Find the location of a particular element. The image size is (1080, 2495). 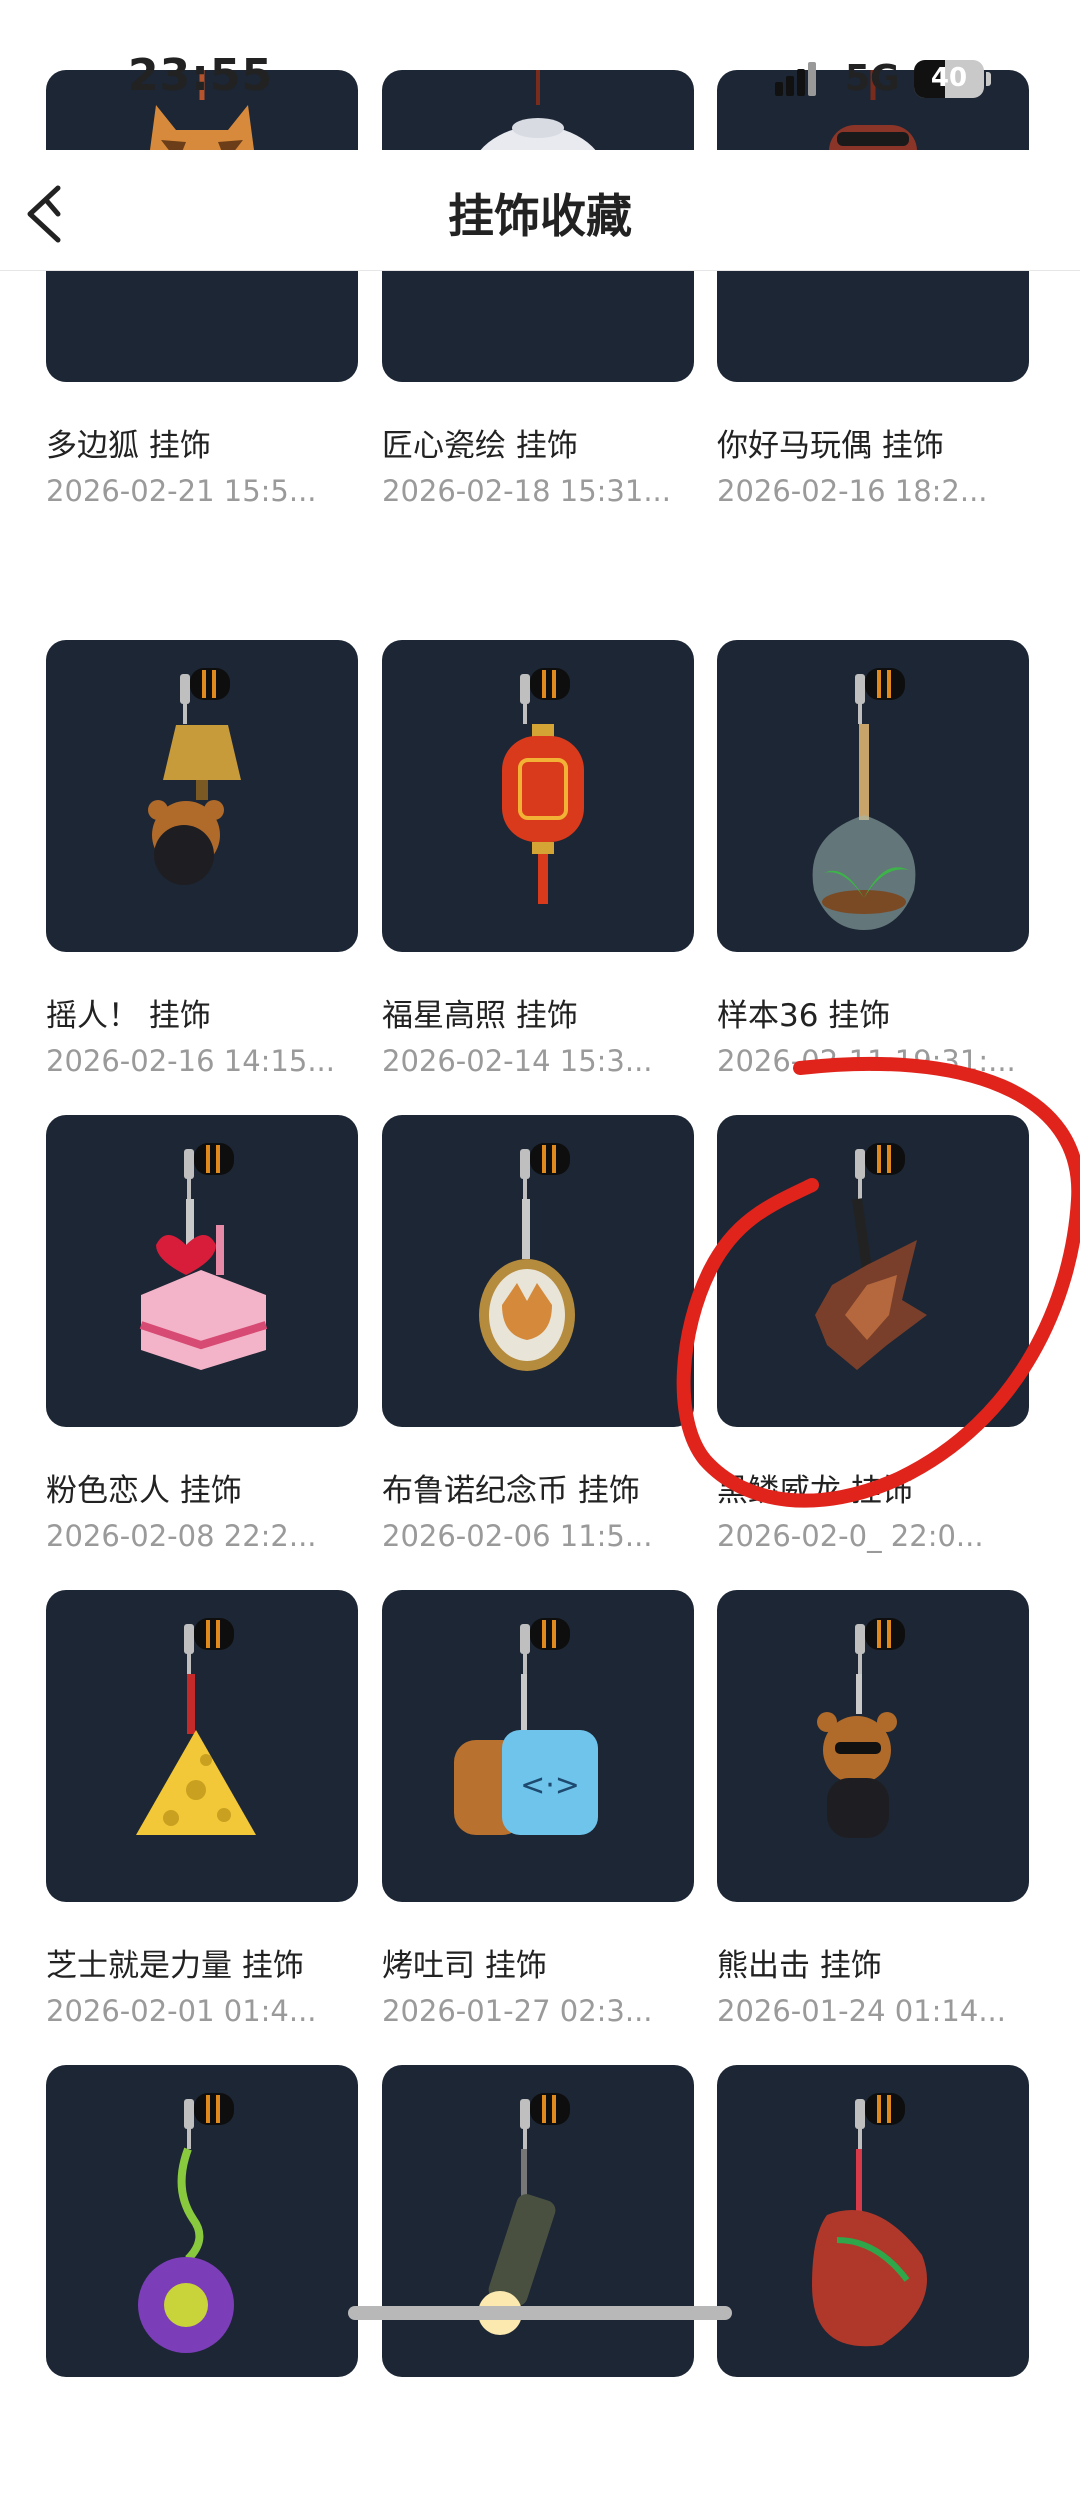

network-type: 5G is located at coordinates (872, 78).